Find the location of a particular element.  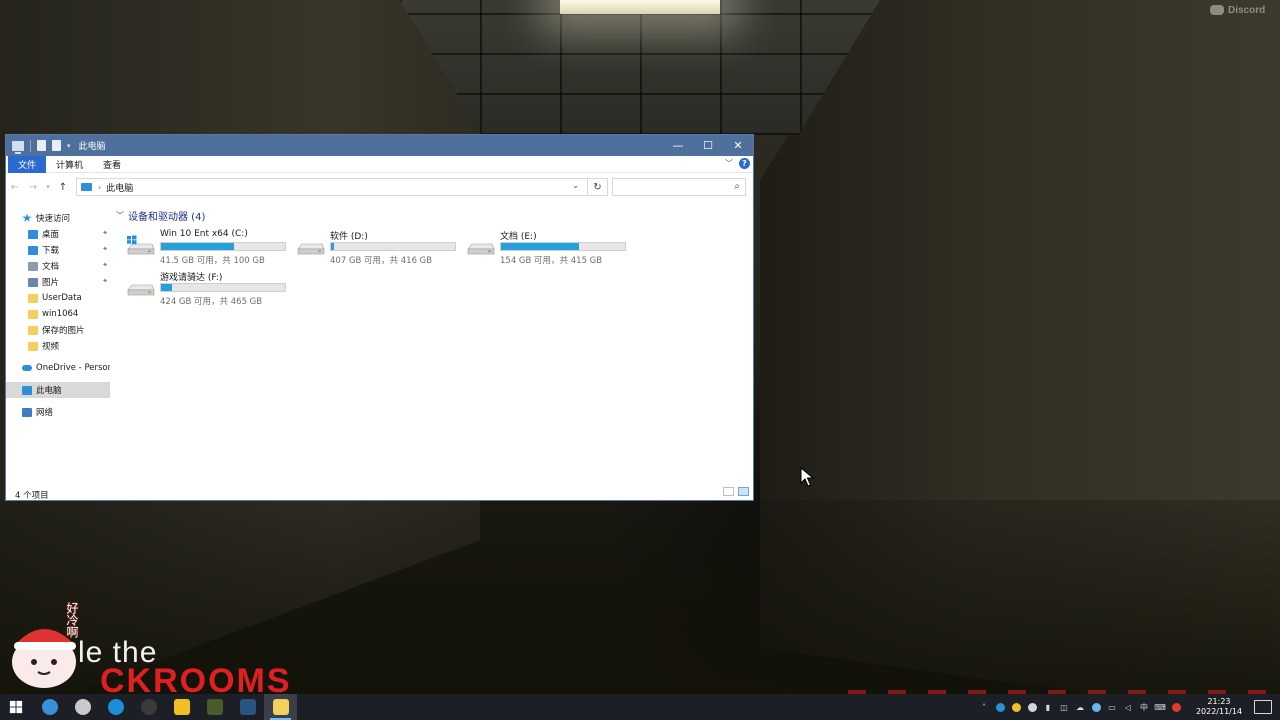

ime-icon: ⌨ is located at coordinates (1160, 707).